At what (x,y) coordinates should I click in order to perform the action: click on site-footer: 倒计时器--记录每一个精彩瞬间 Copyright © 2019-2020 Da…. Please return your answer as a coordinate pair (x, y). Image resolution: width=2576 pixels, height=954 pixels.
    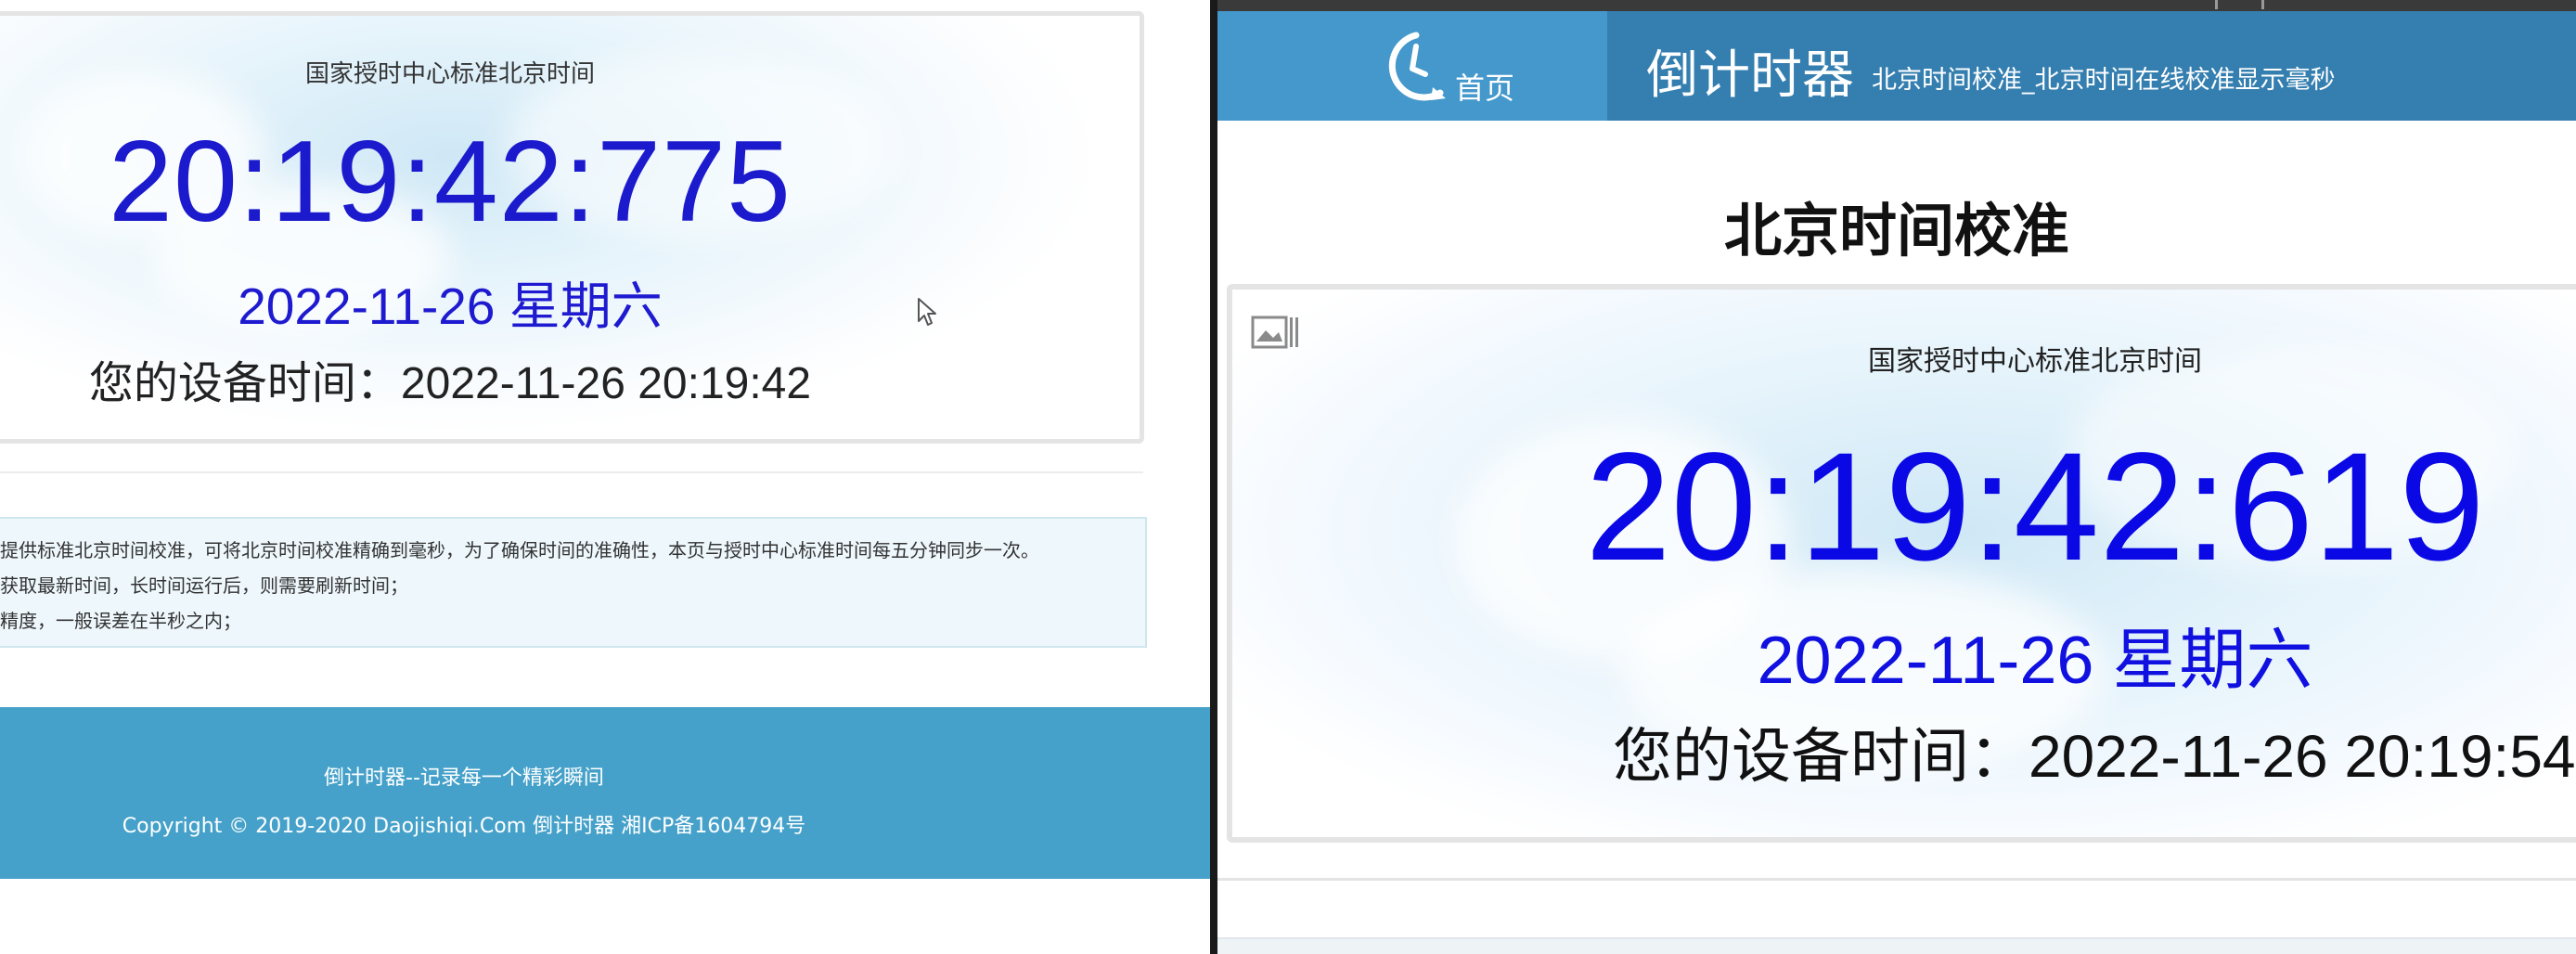
    Looking at the image, I should click on (605, 793).